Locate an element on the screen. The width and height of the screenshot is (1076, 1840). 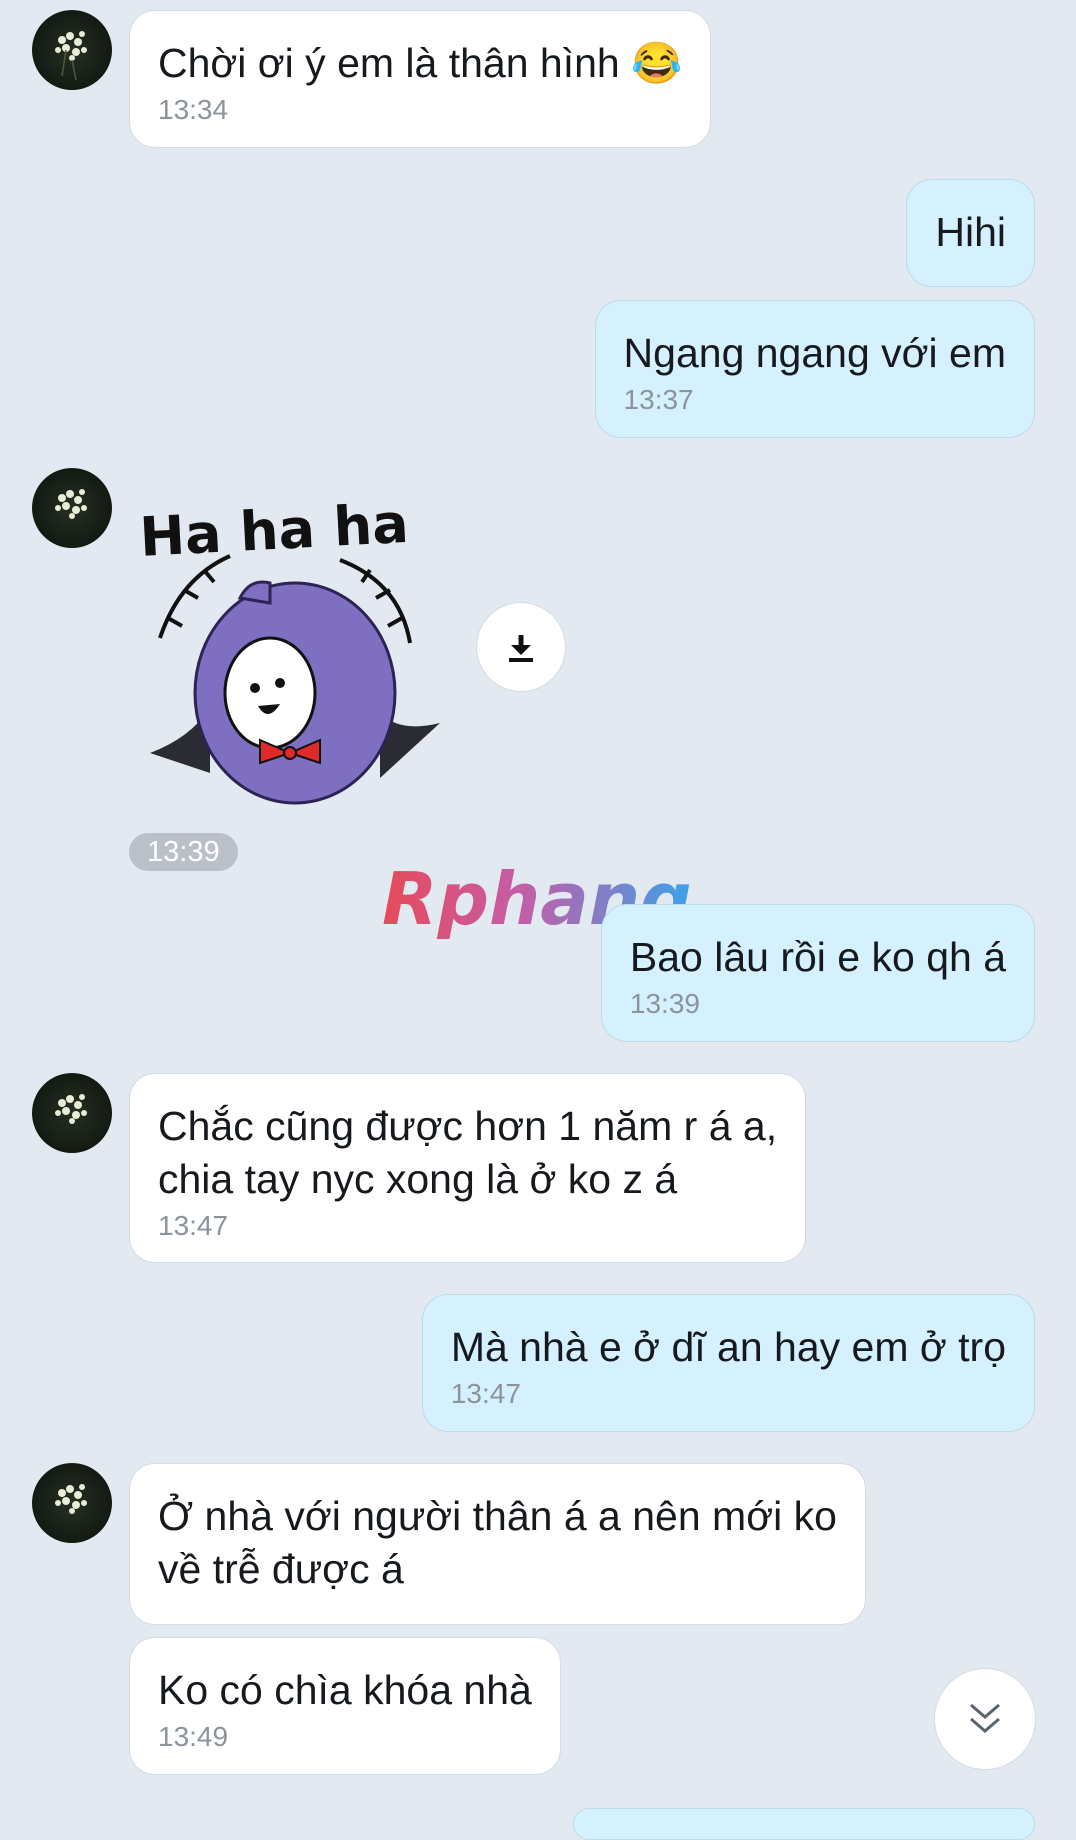
message-bubble-incoming: Chời ơi ý em là thân hình 😂 13:34 is located at coordinates (420, 79).